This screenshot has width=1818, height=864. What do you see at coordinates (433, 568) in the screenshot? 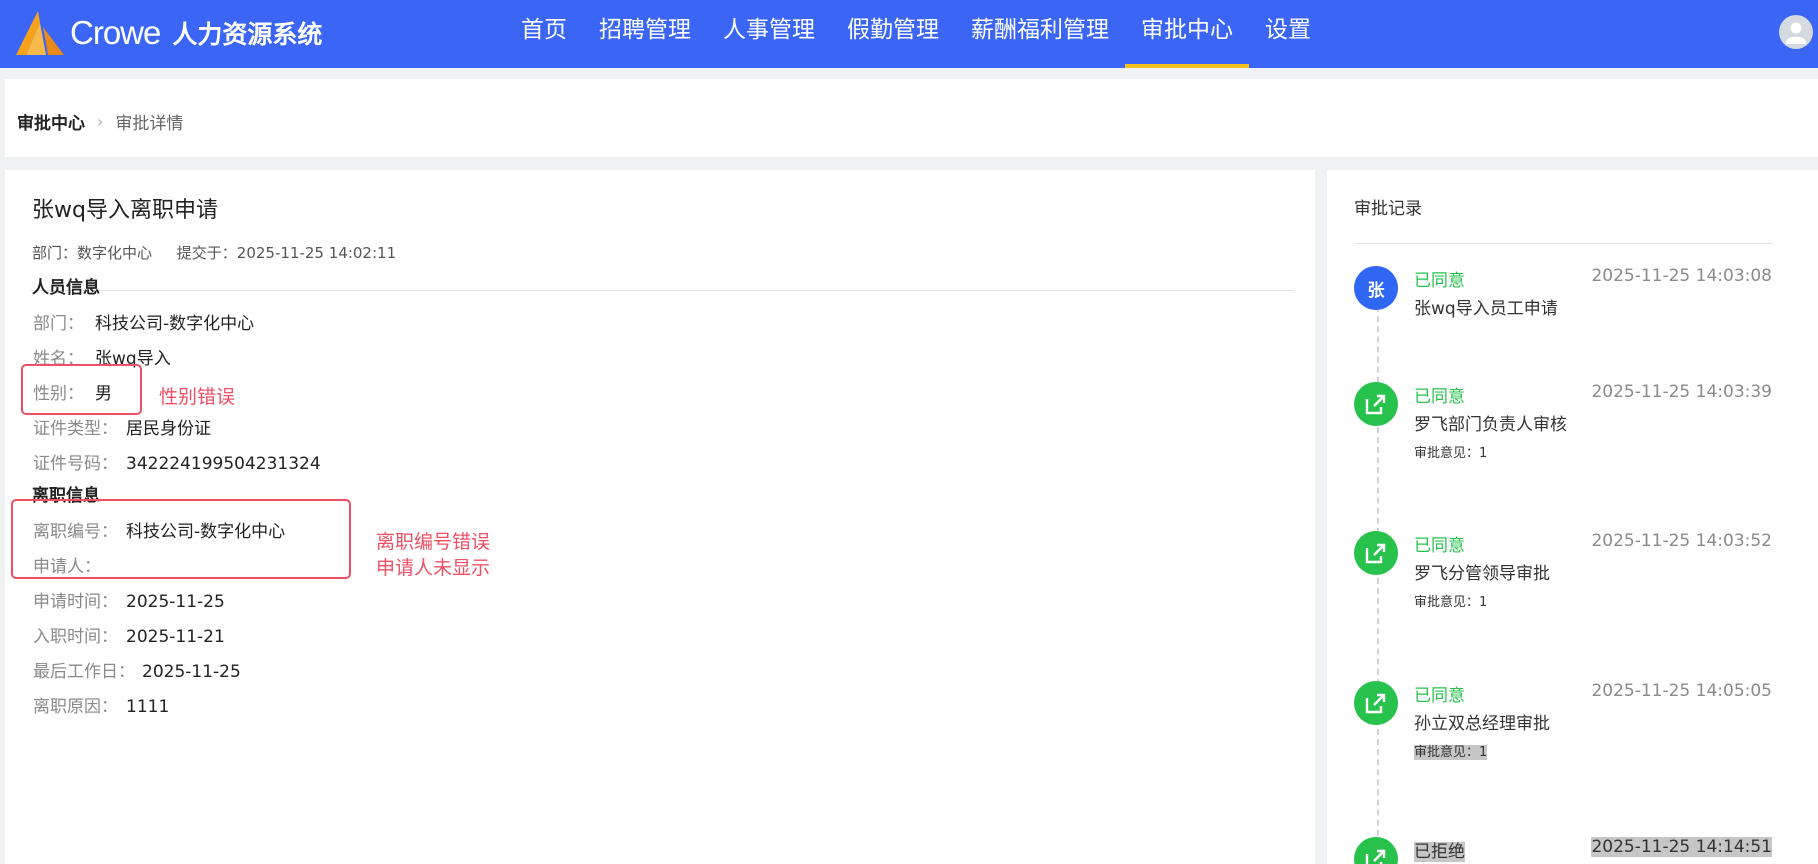
I see `applicant-missing-note: 申请人未显示` at bounding box center [433, 568].